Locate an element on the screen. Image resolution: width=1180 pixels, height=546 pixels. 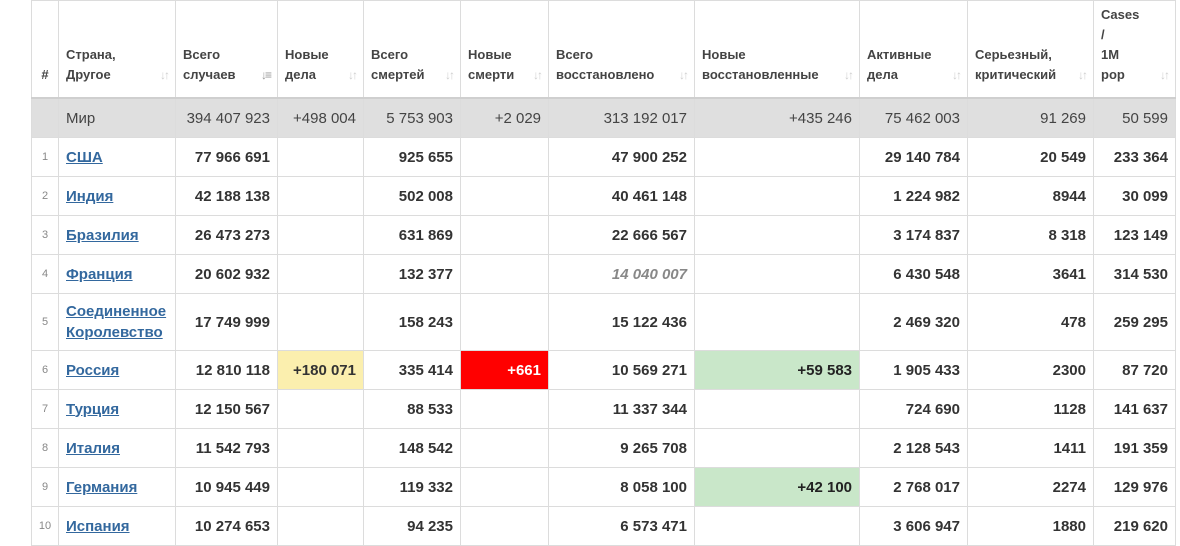
header-label: Активные дела is located at coordinates (899, 64).